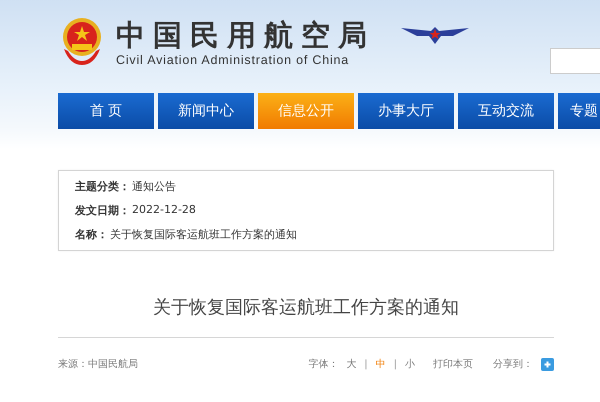  What do you see at coordinates (513, 364) in the screenshot?
I see `share-label: 分享到：` at bounding box center [513, 364].